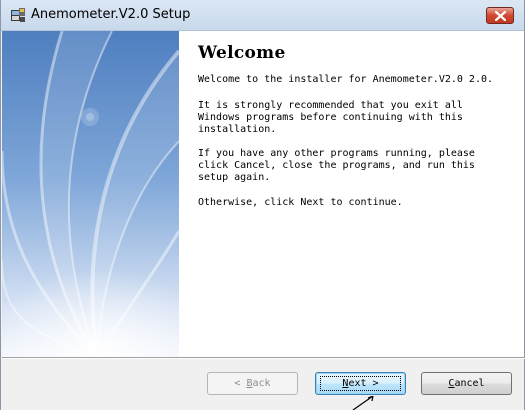 The width and height of the screenshot is (525, 410). Describe the element at coordinates (263, 358) in the screenshot. I see `footer-divider-highlight` at that location.